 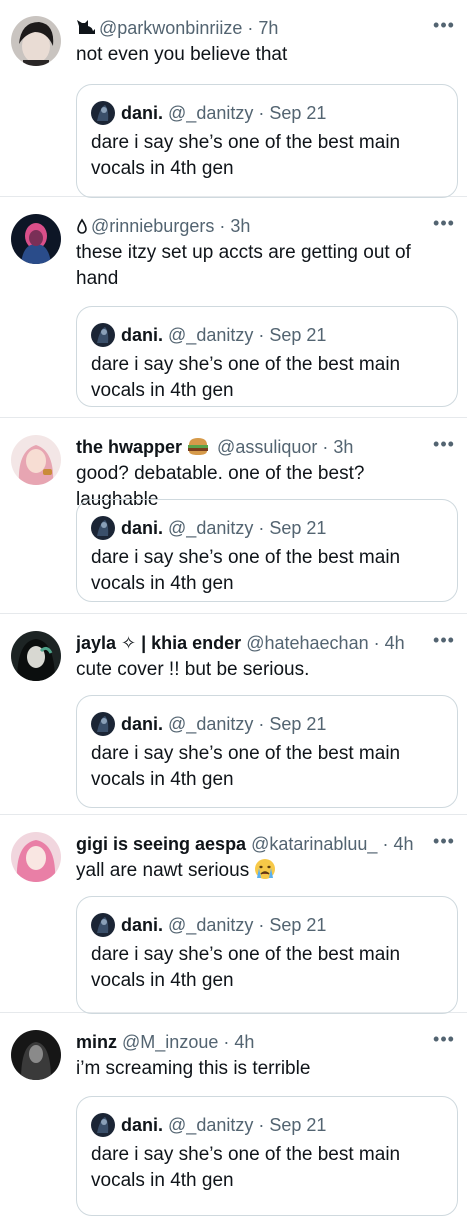 I want to click on author-name: gigi is seeing aespa, so click(x=161, y=844).